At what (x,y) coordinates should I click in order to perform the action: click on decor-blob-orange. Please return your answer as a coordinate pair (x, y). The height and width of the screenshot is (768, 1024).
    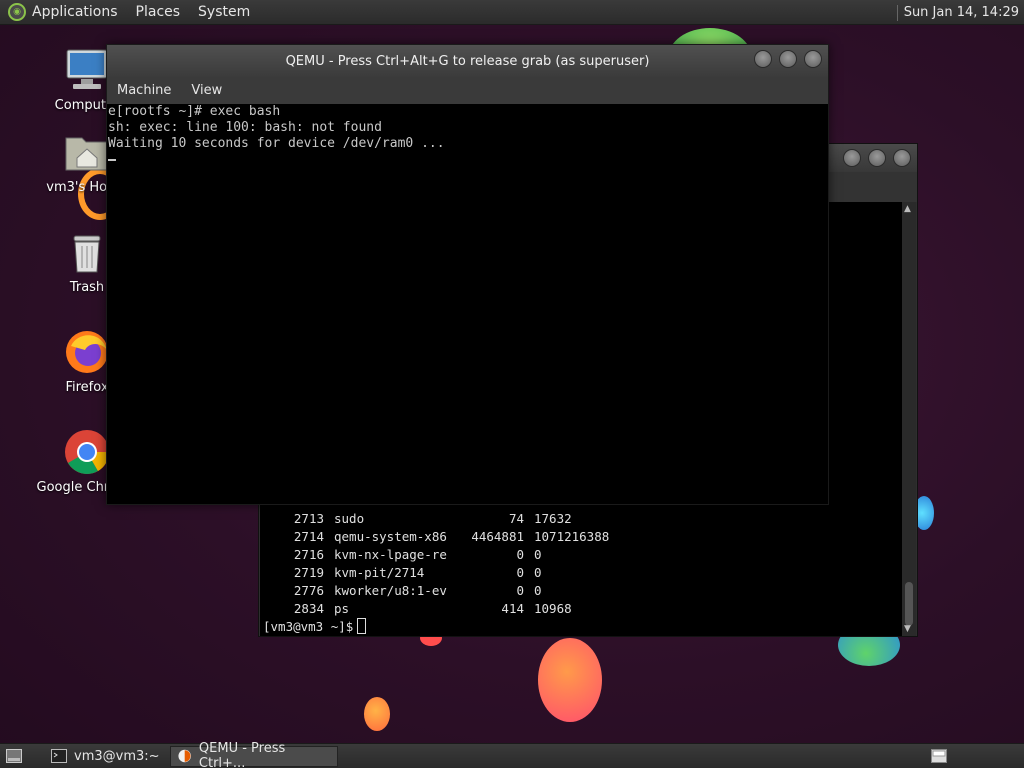
    Looking at the image, I should click on (570, 680).